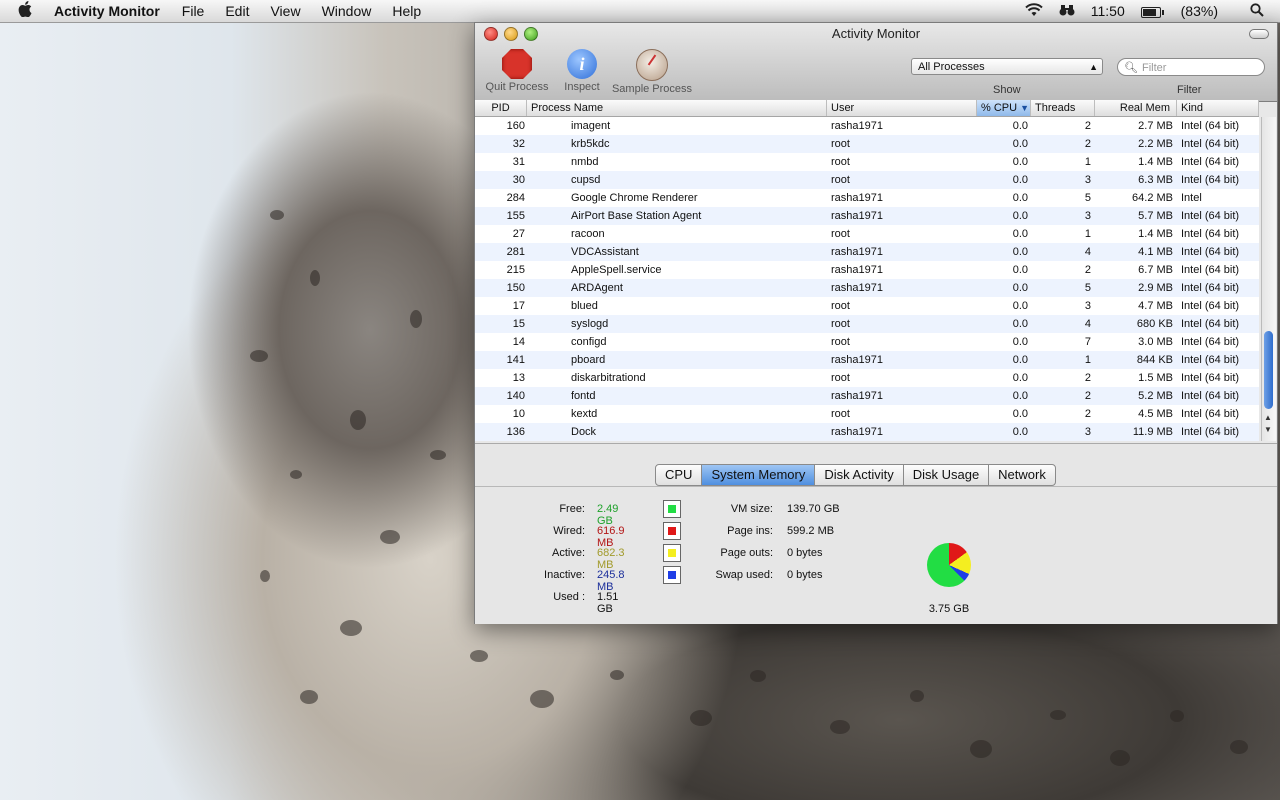 Image resolution: width=1280 pixels, height=800 pixels. What do you see at coordinates (746, 553) in the screenshot?
I see `page-outs-label: Page outs:` at bounding box center [746, 553].